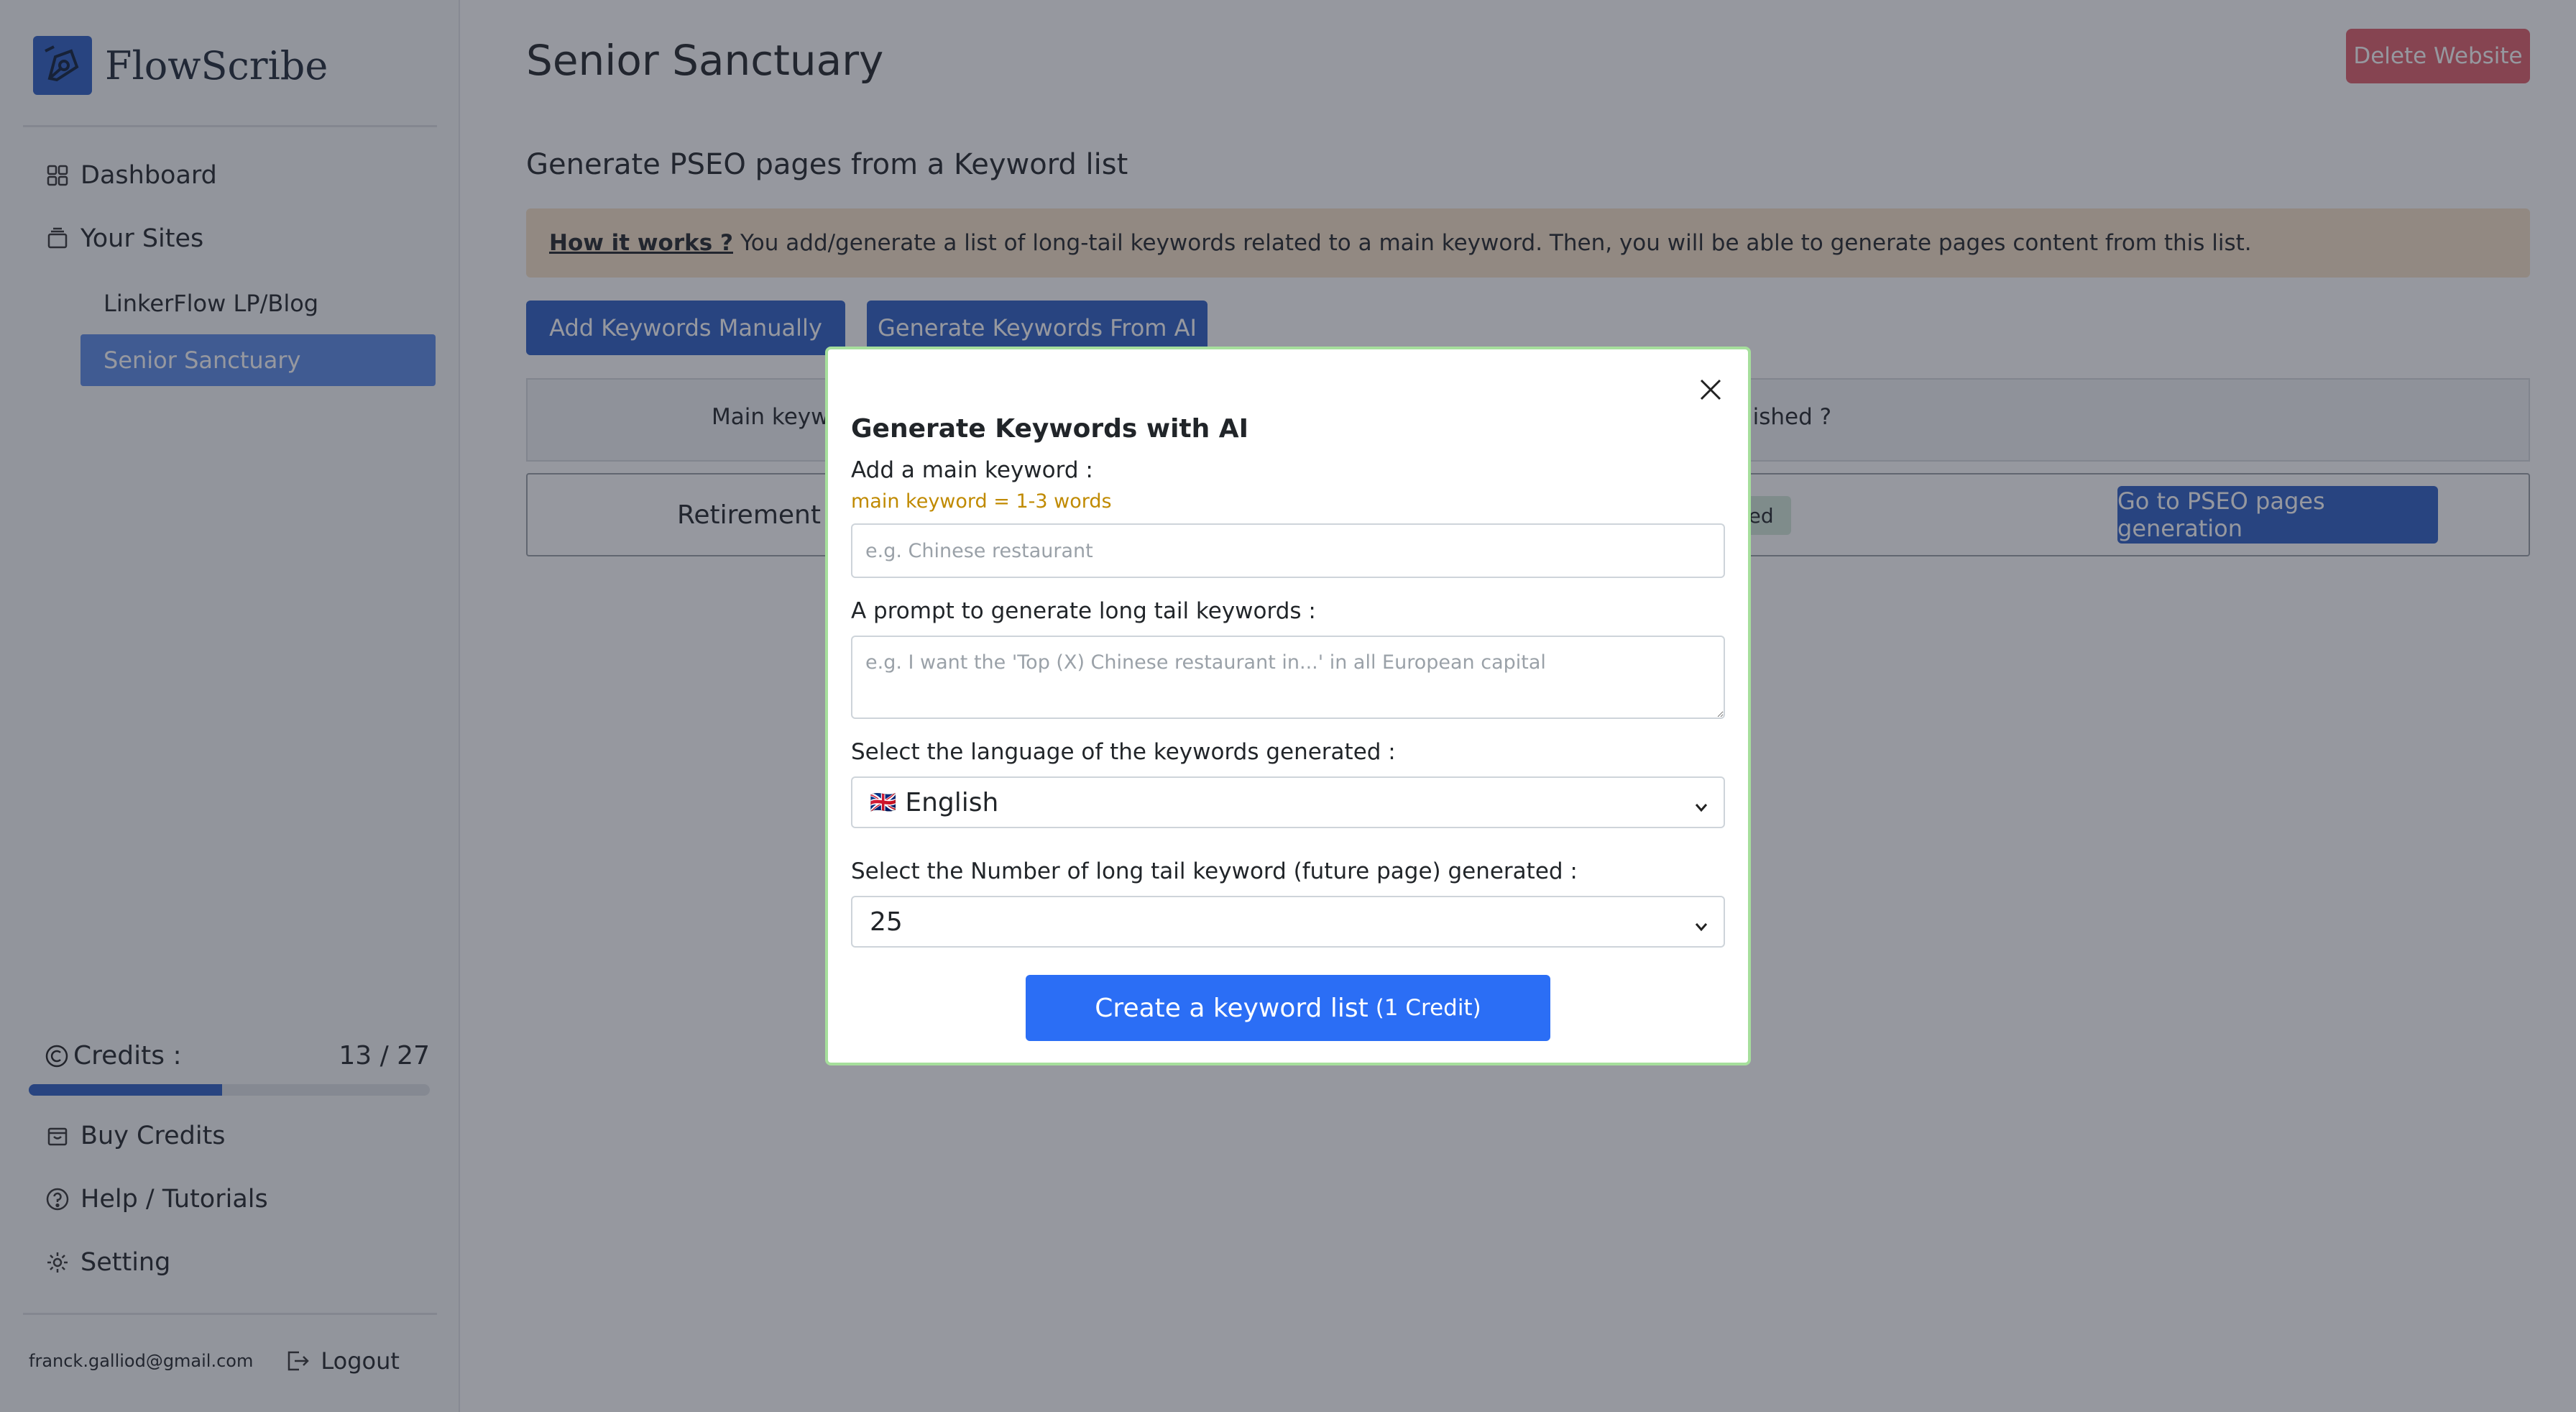  Describe the element at coordinates (886, 922) in the screenshot. I see `count-select-value: 25` at that location.